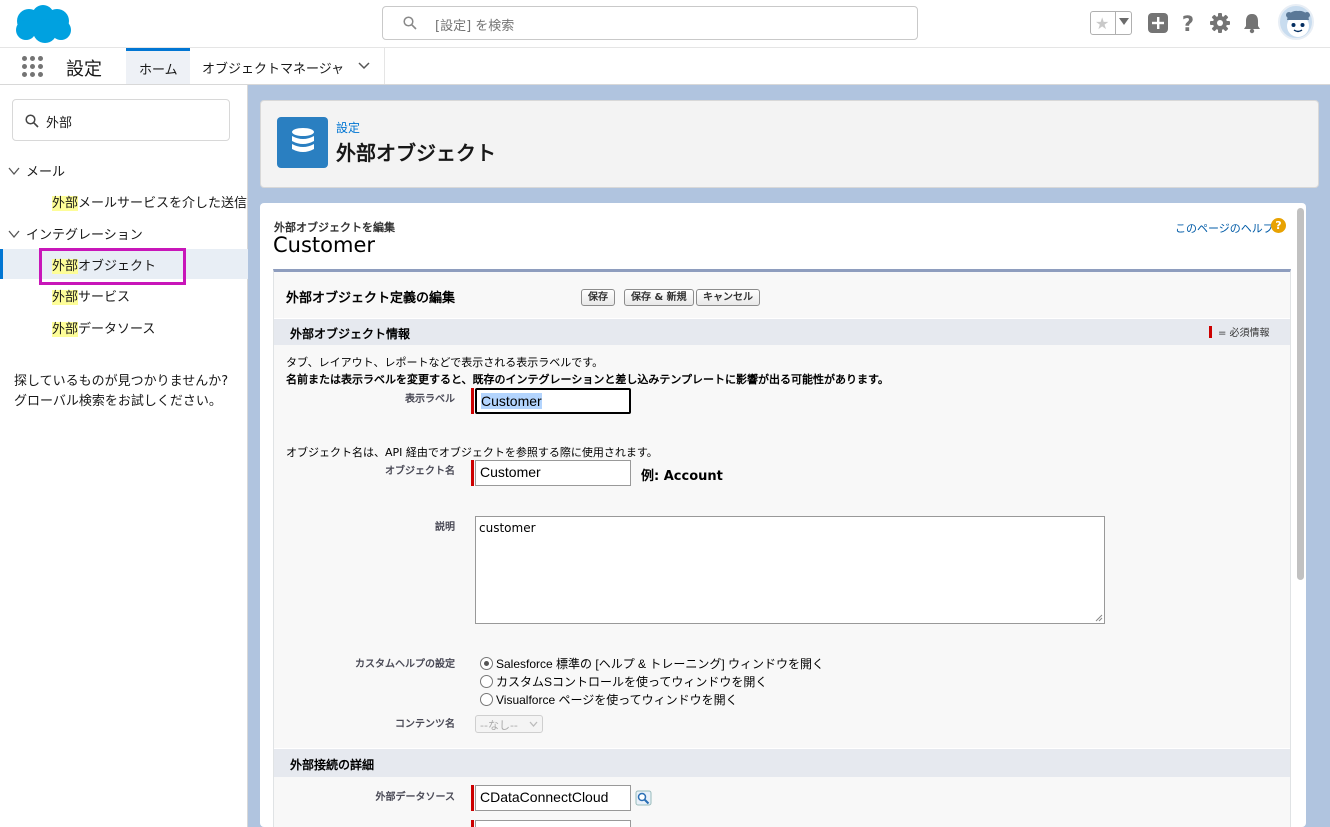 The height and width of the screenshot is (827, 1330). I want to click on radio-label: カスタムSコントロールを使ってウィンドウを開く, so click(632, 682).